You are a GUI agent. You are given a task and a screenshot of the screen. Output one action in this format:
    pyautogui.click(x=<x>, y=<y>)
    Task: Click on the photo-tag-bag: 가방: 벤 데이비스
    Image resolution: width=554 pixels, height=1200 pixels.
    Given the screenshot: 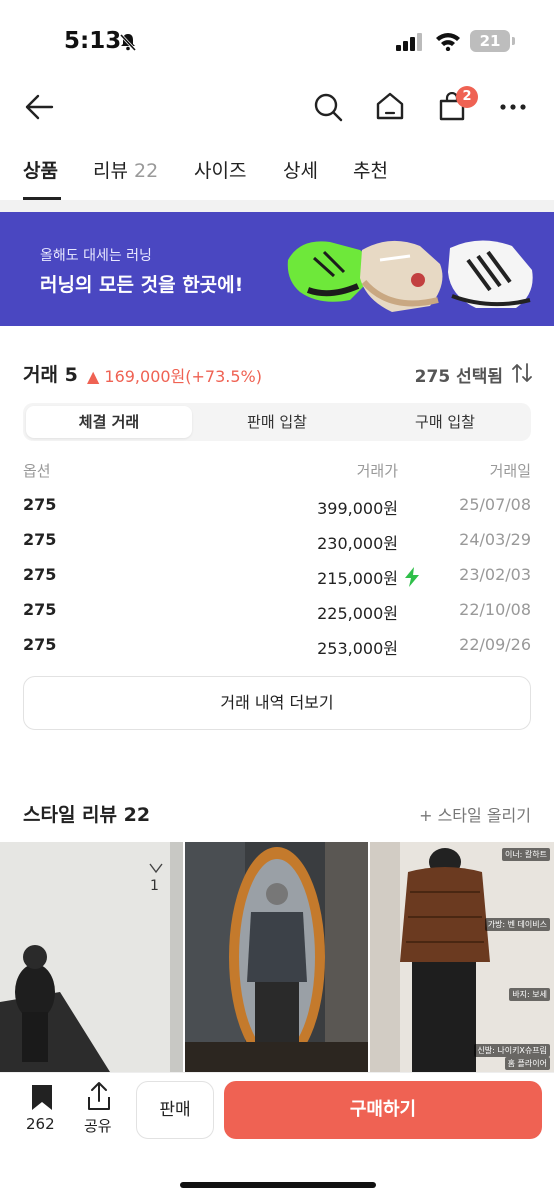 What is the action you would take?
    pyautogui.click(x=517, y=924)
    